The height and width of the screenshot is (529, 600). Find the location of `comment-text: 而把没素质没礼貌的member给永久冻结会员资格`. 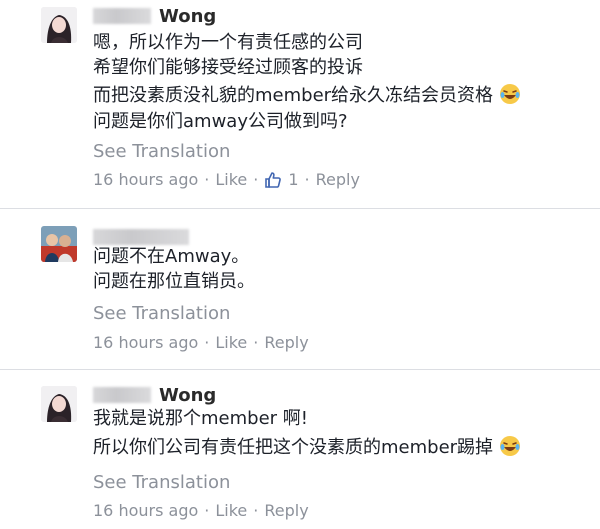

comment-text: 而把没素质没礼貌的member给永久冻结会员资格 is located at coordinates (293, 95).